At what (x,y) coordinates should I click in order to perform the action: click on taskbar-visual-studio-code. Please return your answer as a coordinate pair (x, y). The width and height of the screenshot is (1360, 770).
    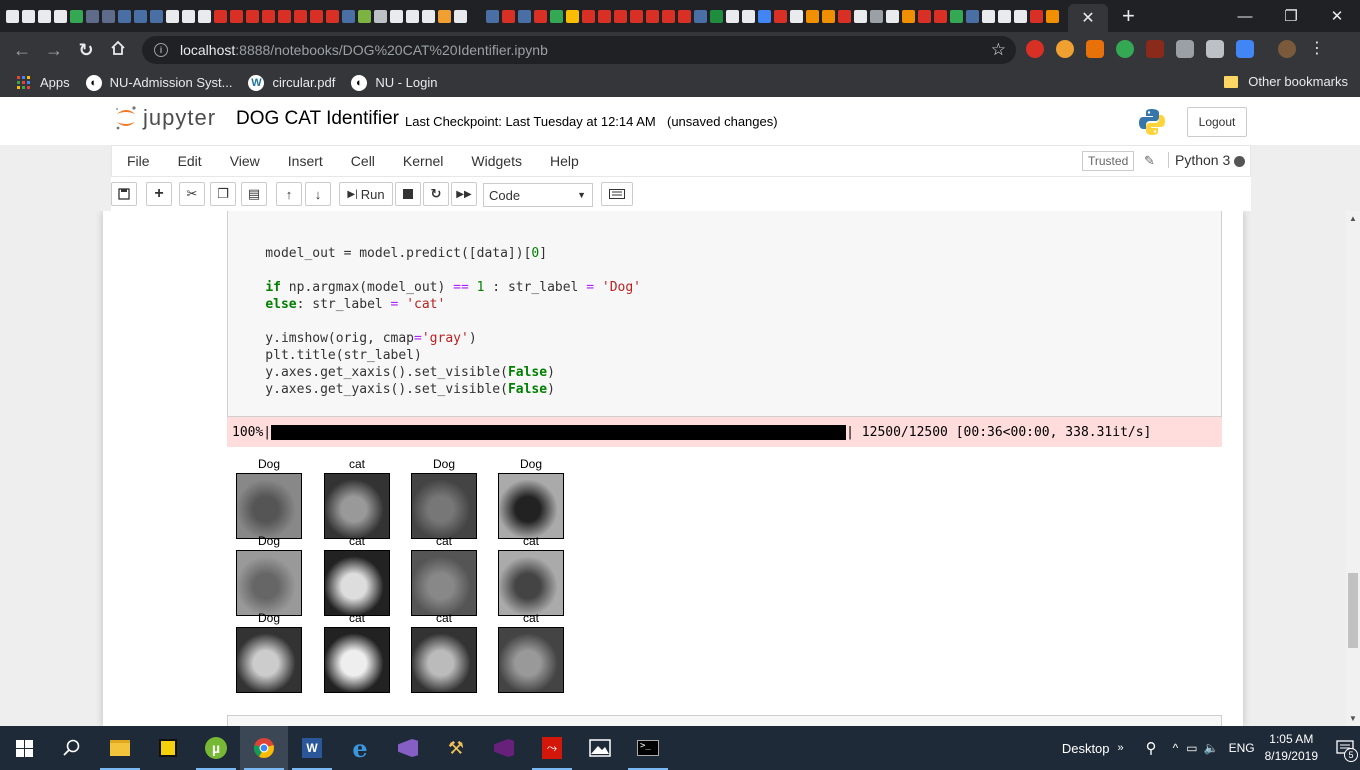
    Looking at the image, I should click on (408, 748).